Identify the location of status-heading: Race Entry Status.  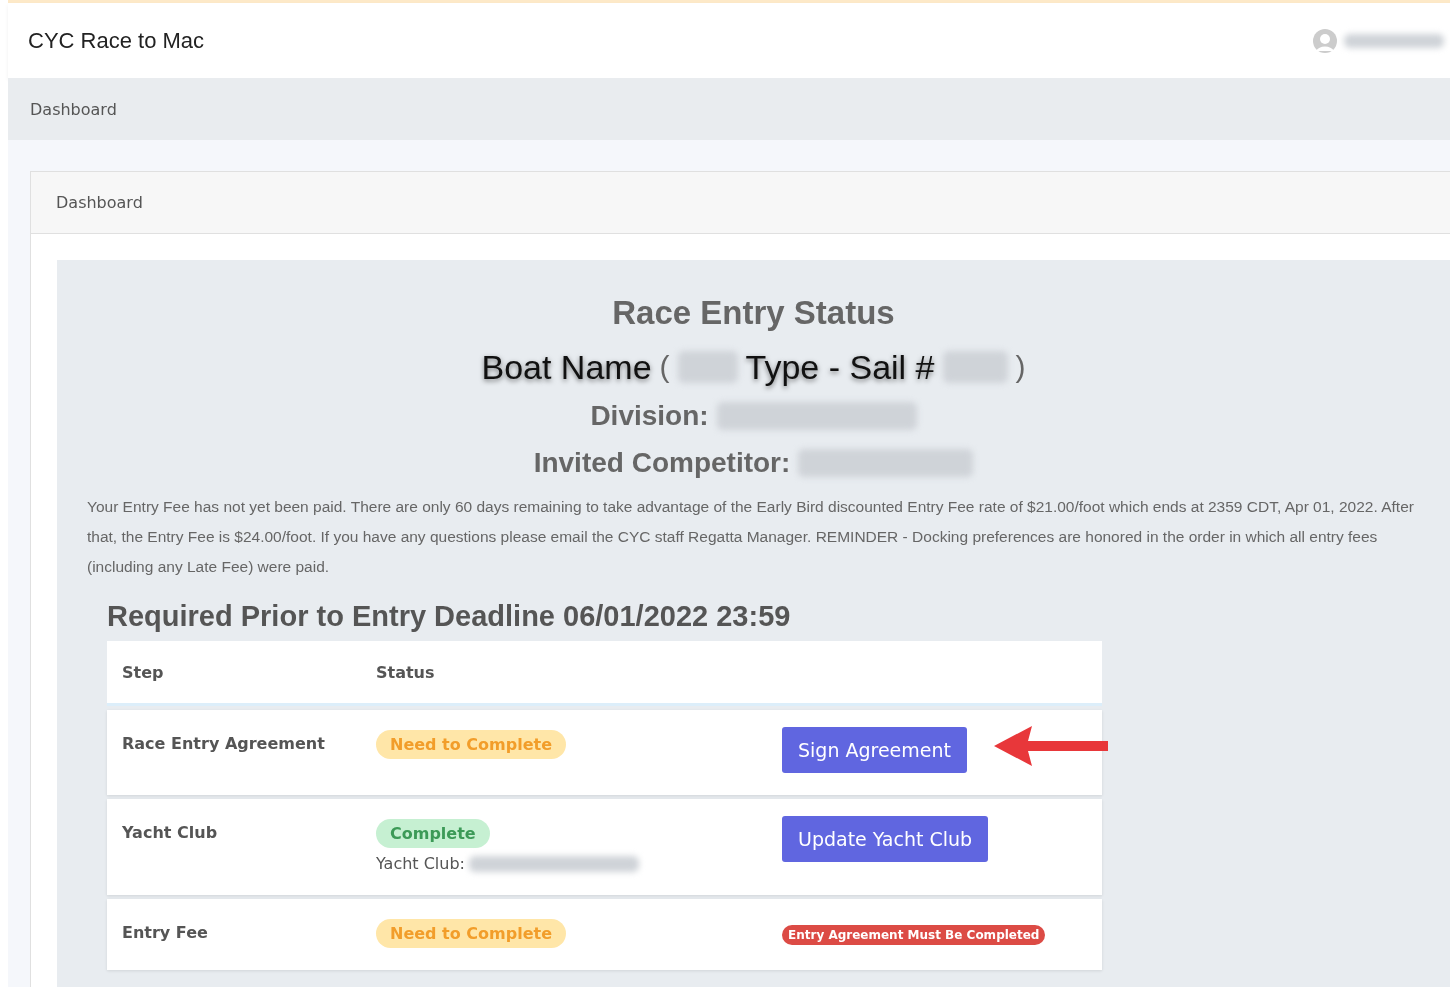
(753, 313).